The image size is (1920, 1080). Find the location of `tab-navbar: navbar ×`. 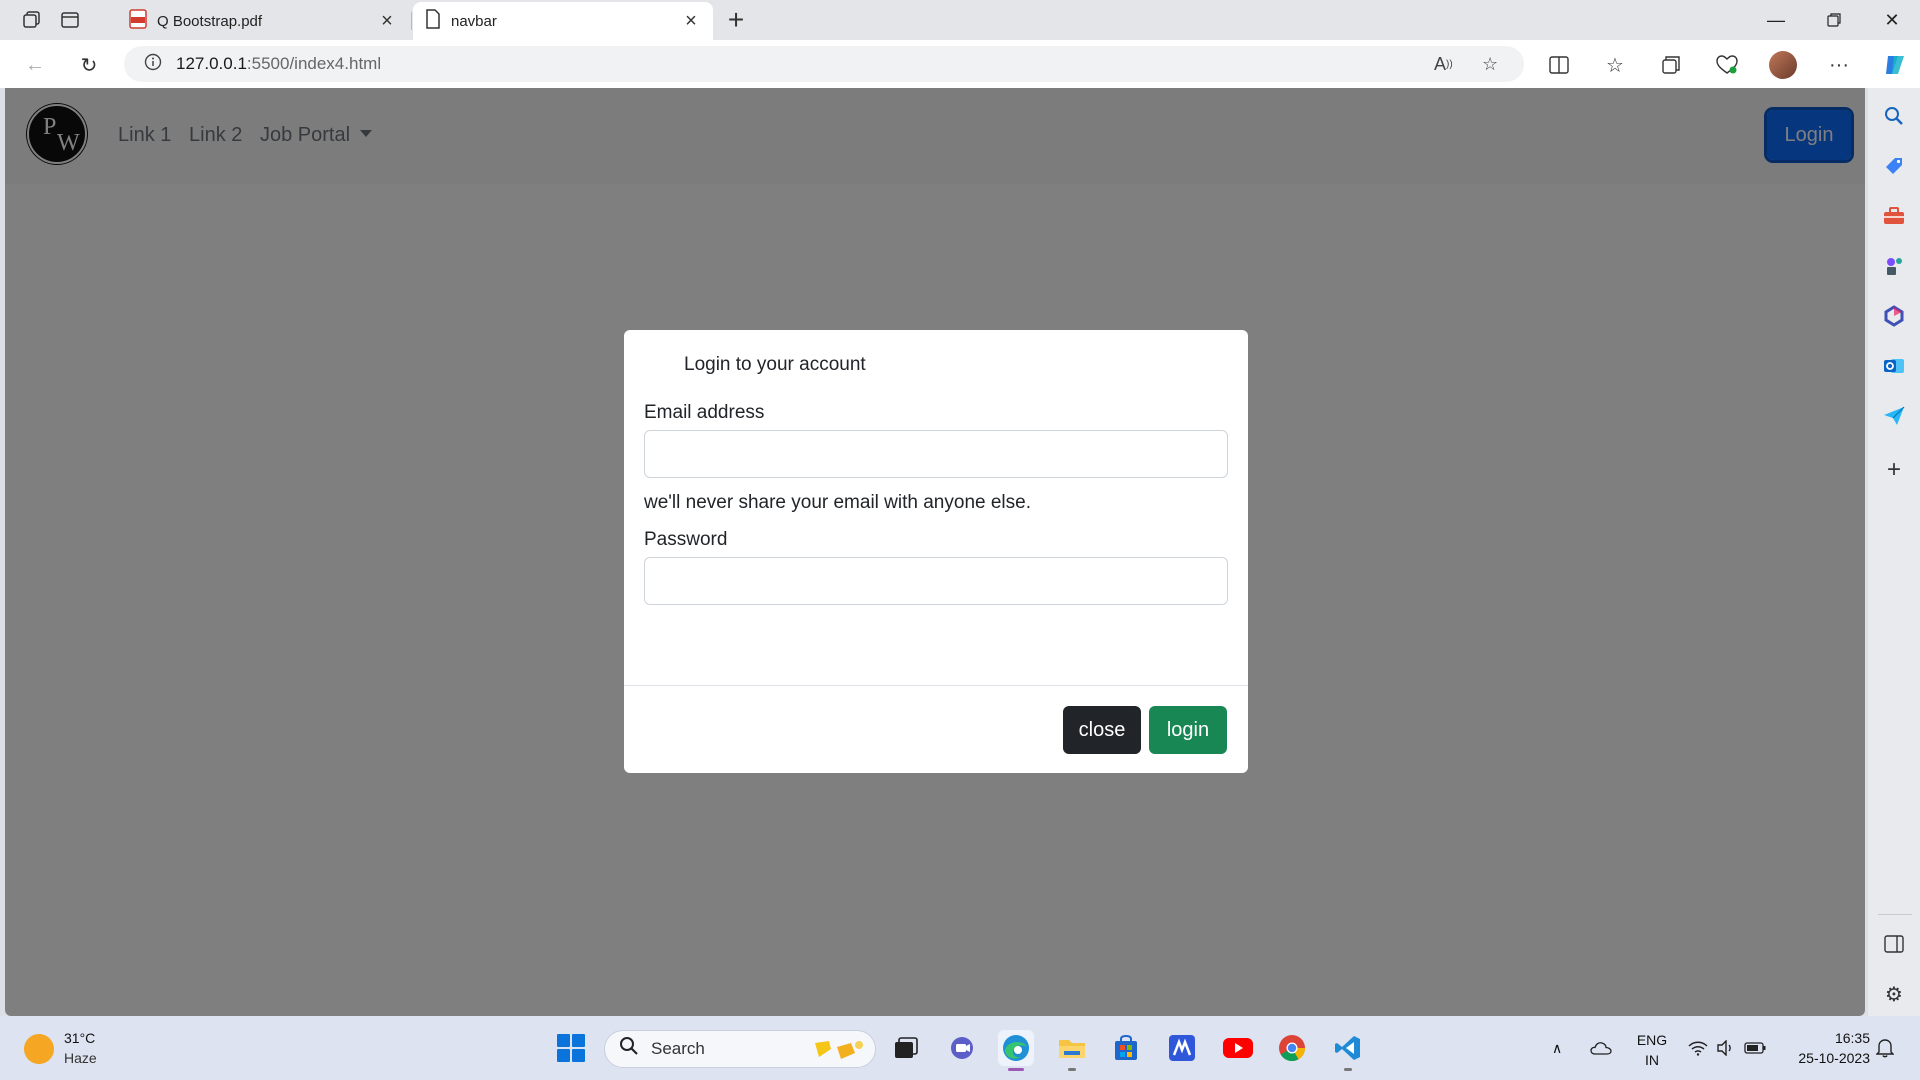

tab-navbar: navbar × is located at coordinates (563, 21).